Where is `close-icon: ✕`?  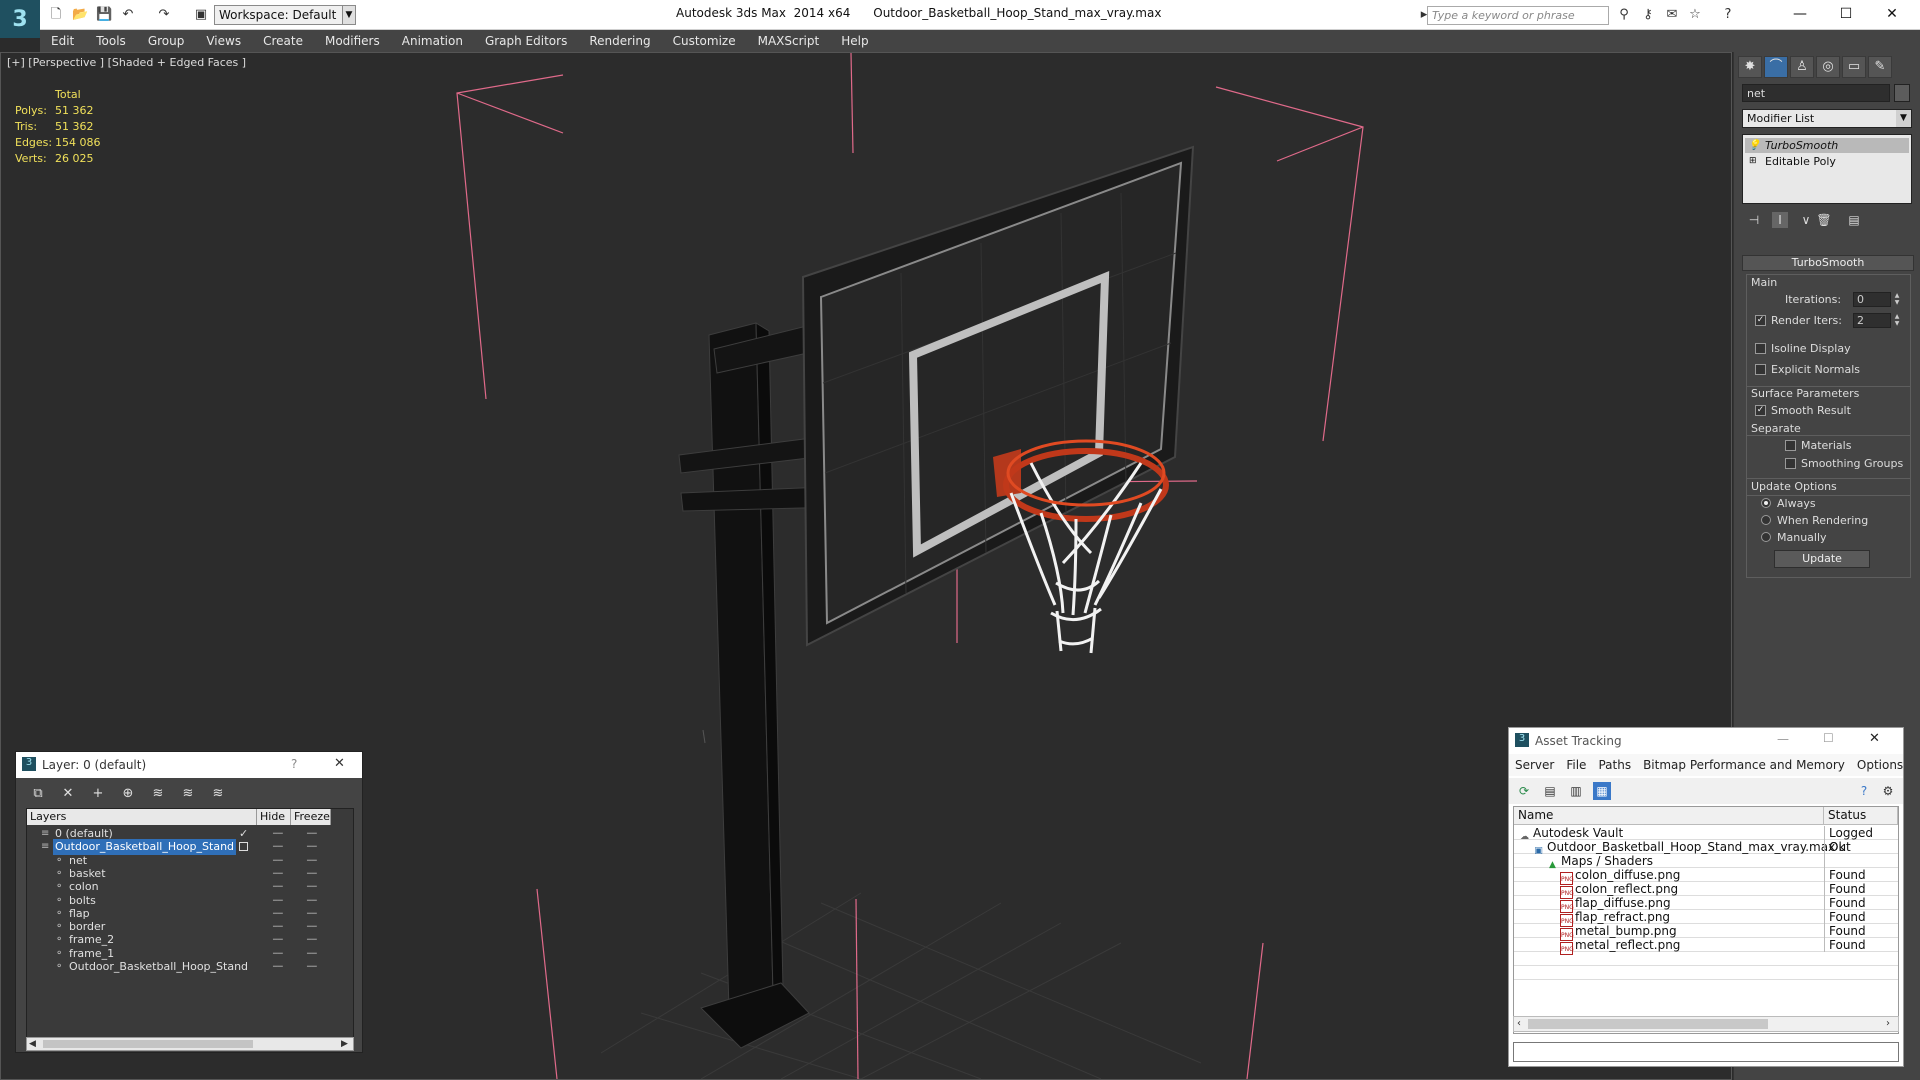
close-icon: ✕ is located at coordinates (1892, 14).